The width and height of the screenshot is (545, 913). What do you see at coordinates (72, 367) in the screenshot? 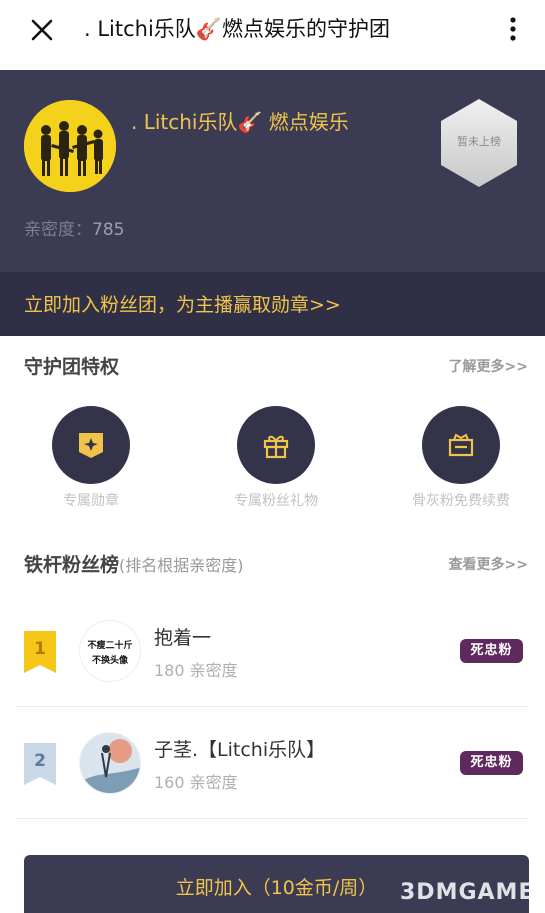
I see `privileges-title: 守护团特权` at bounding box center [72, 367].